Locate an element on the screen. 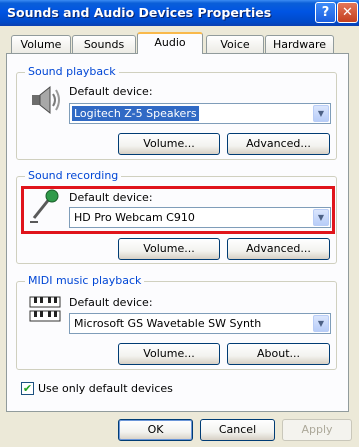 Image resolution: width=359 pixels, height=447 pixels. title-bar: Sounds and Audio Devices Properties ? ✕ is located at coordinates (179, 13).